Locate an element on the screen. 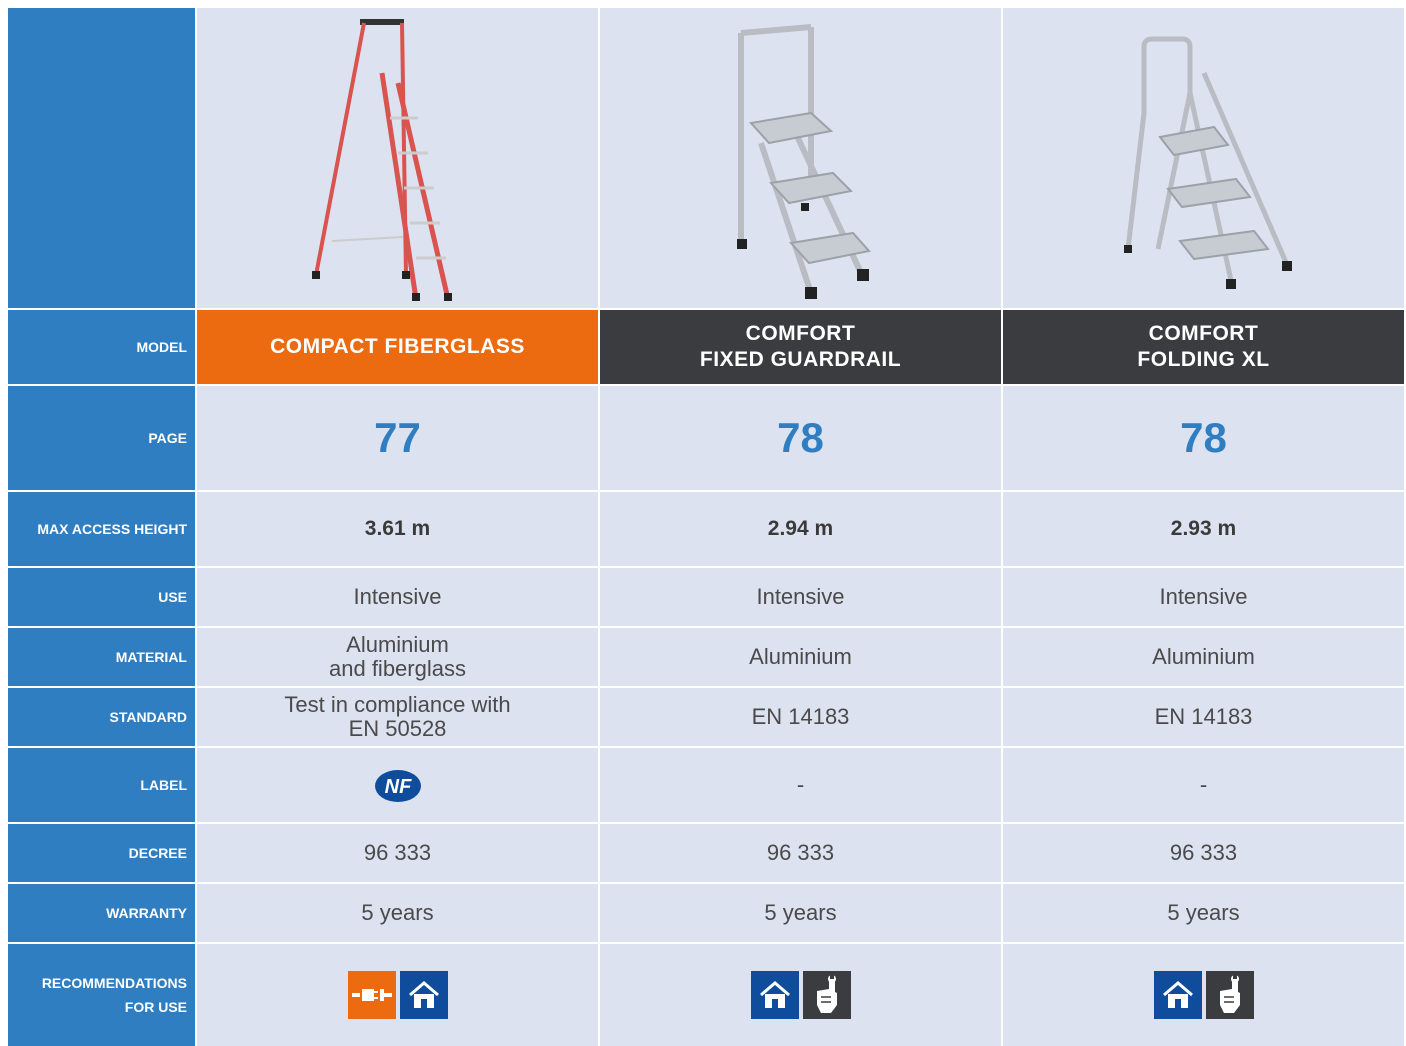 The width and height of the screenshot is (1406, 1046). use-comfort-folding-xl: Intensive is located at coordinates (1203, 597).